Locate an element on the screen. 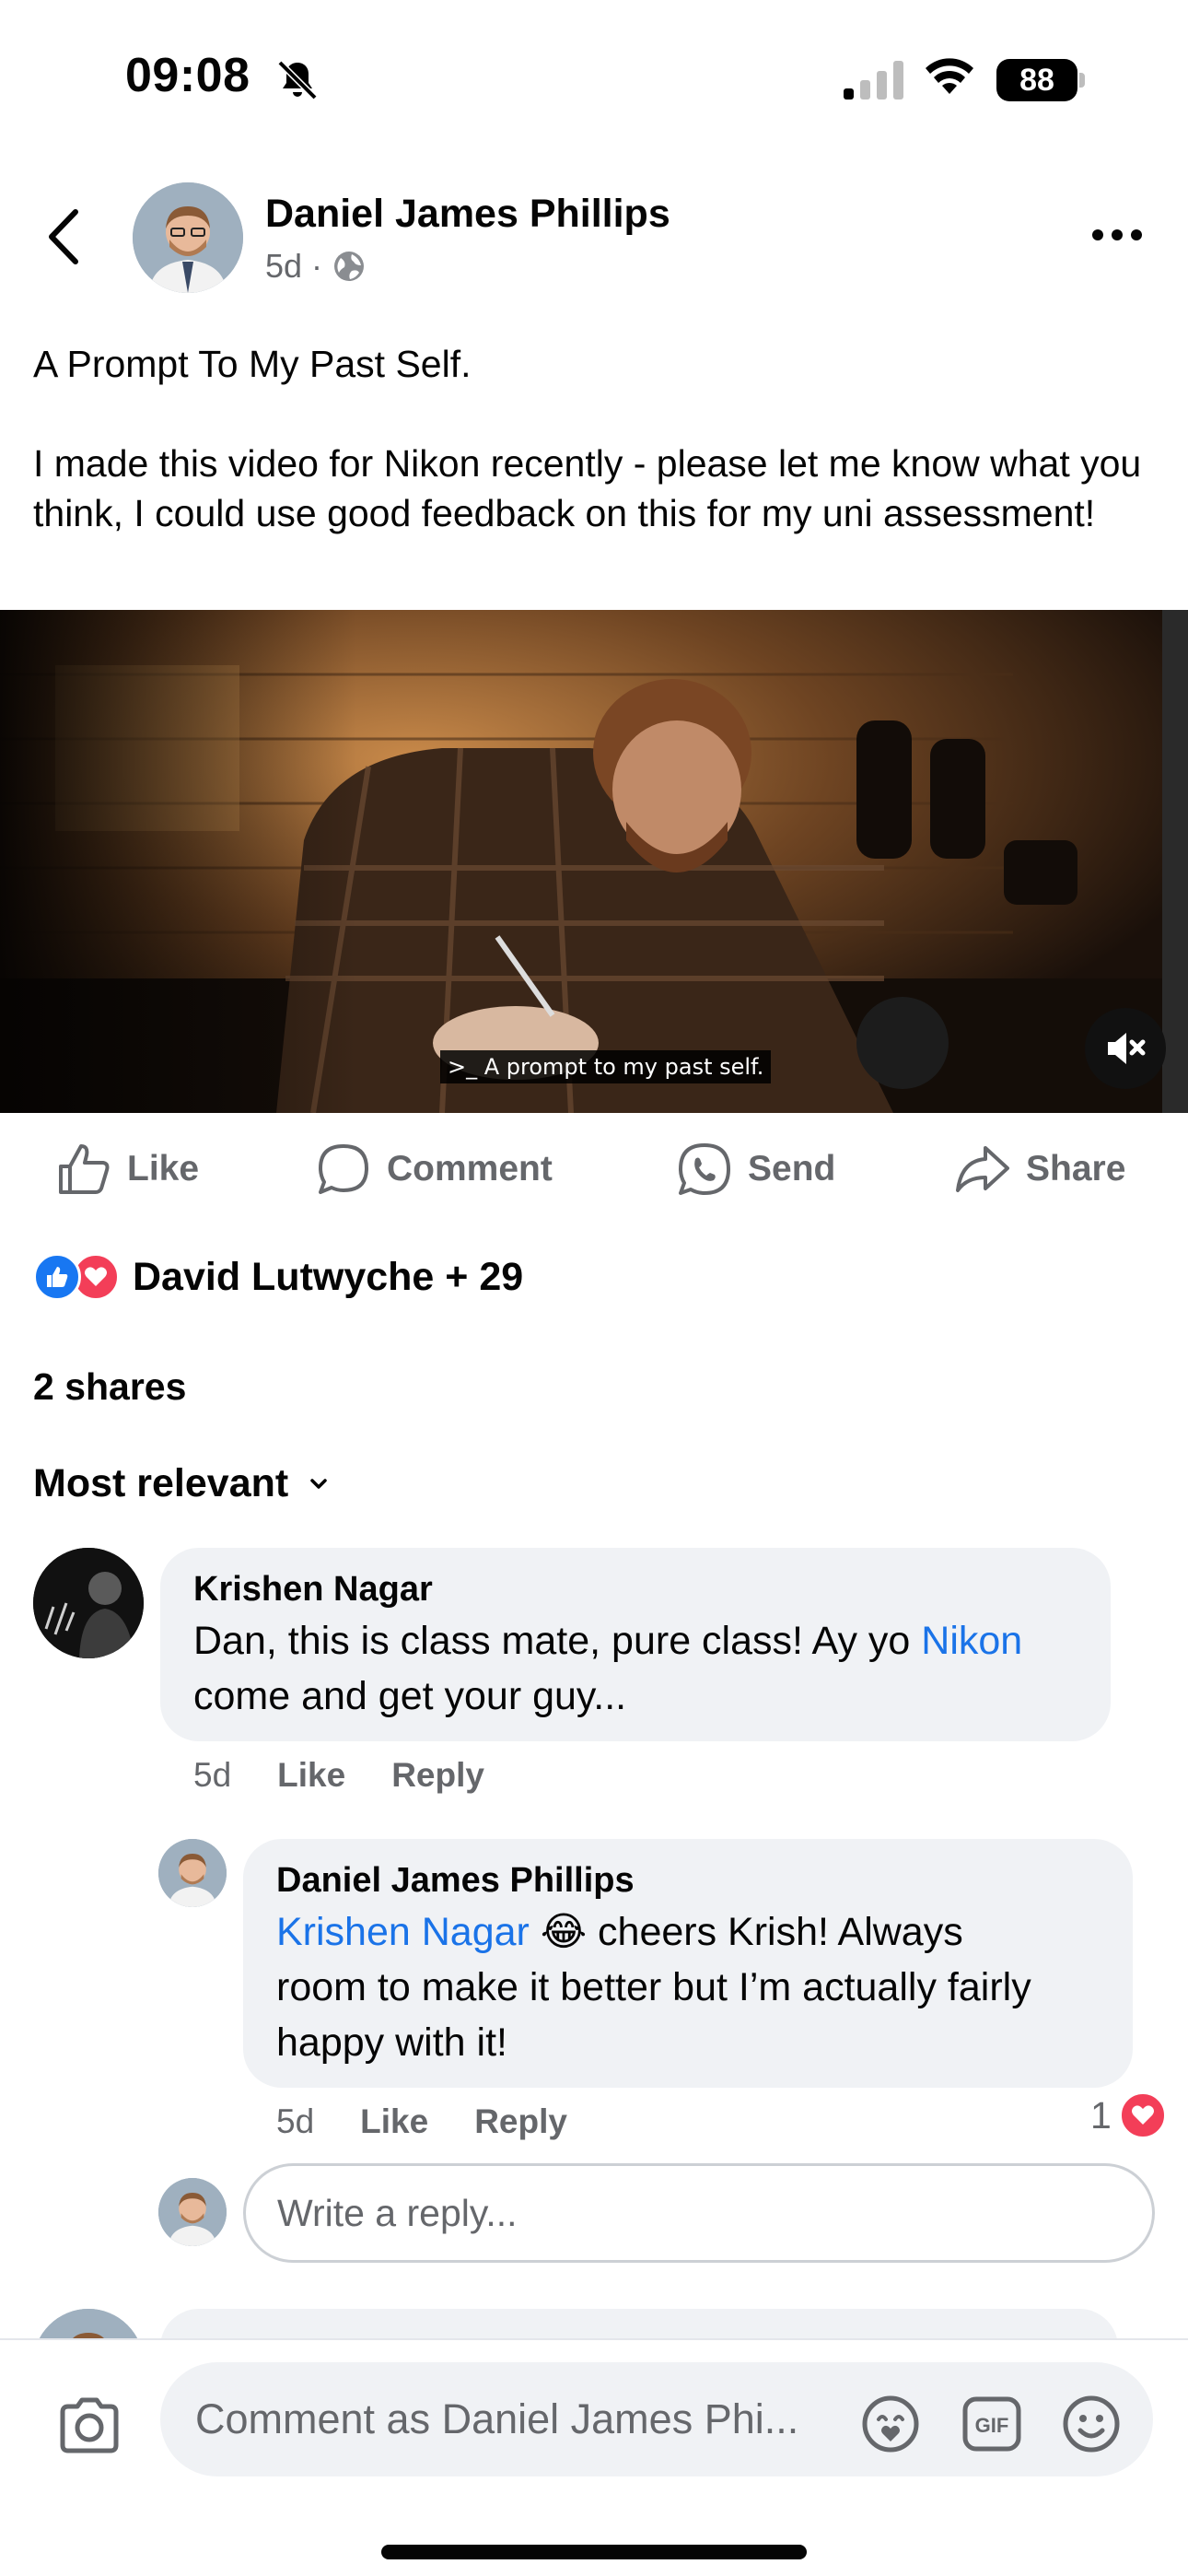 This screenshot has width=1188, height=2576. current-user-avatar is located at coordinates (192, 2212).